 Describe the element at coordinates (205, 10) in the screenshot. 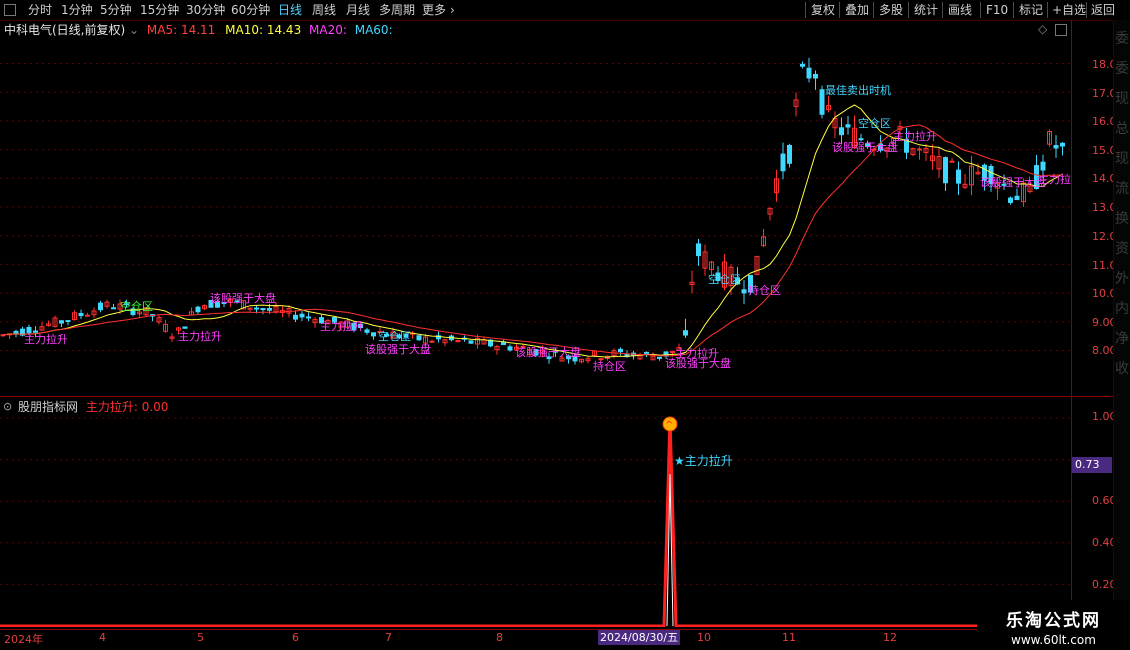

I see `period-30min: 30分钟` at that location.